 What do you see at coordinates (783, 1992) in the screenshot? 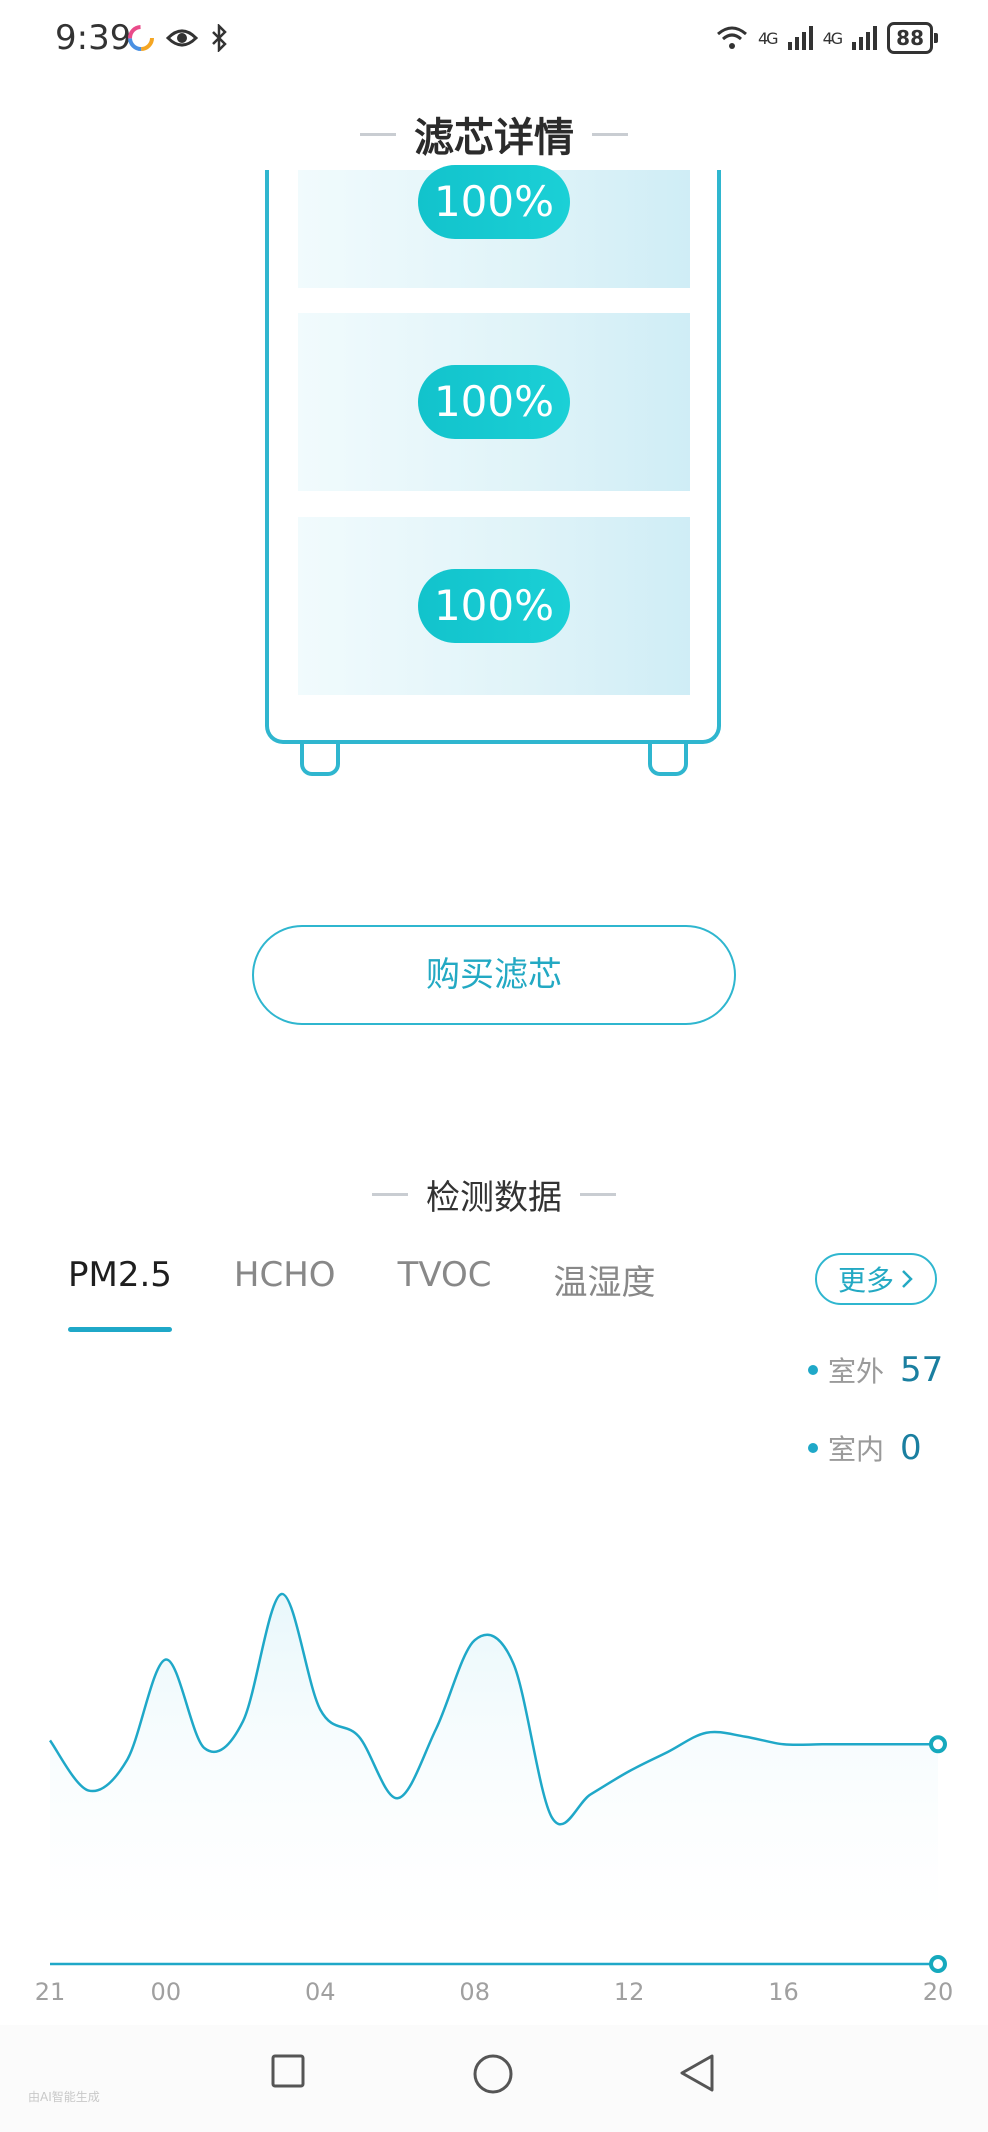
I see `x-tick-label: 16` at bounding box center [783, 1992].